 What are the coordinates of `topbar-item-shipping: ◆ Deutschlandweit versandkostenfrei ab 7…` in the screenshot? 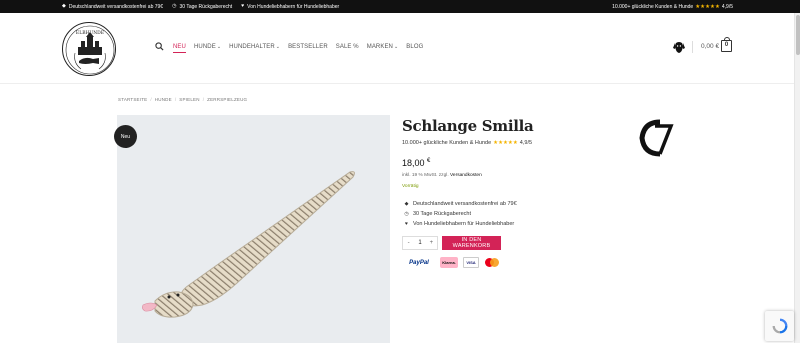 It's located at (113, 6).